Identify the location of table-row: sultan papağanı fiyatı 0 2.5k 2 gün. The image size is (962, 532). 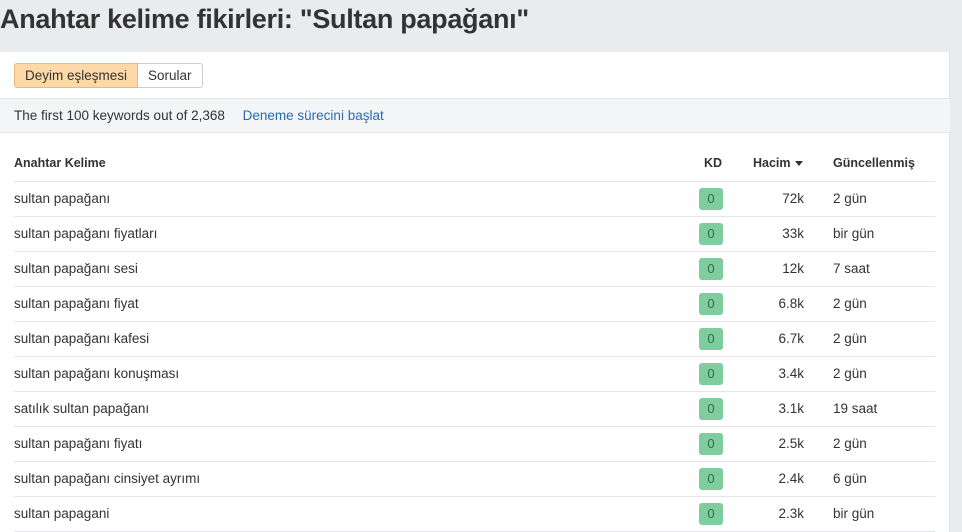
(474, 444).